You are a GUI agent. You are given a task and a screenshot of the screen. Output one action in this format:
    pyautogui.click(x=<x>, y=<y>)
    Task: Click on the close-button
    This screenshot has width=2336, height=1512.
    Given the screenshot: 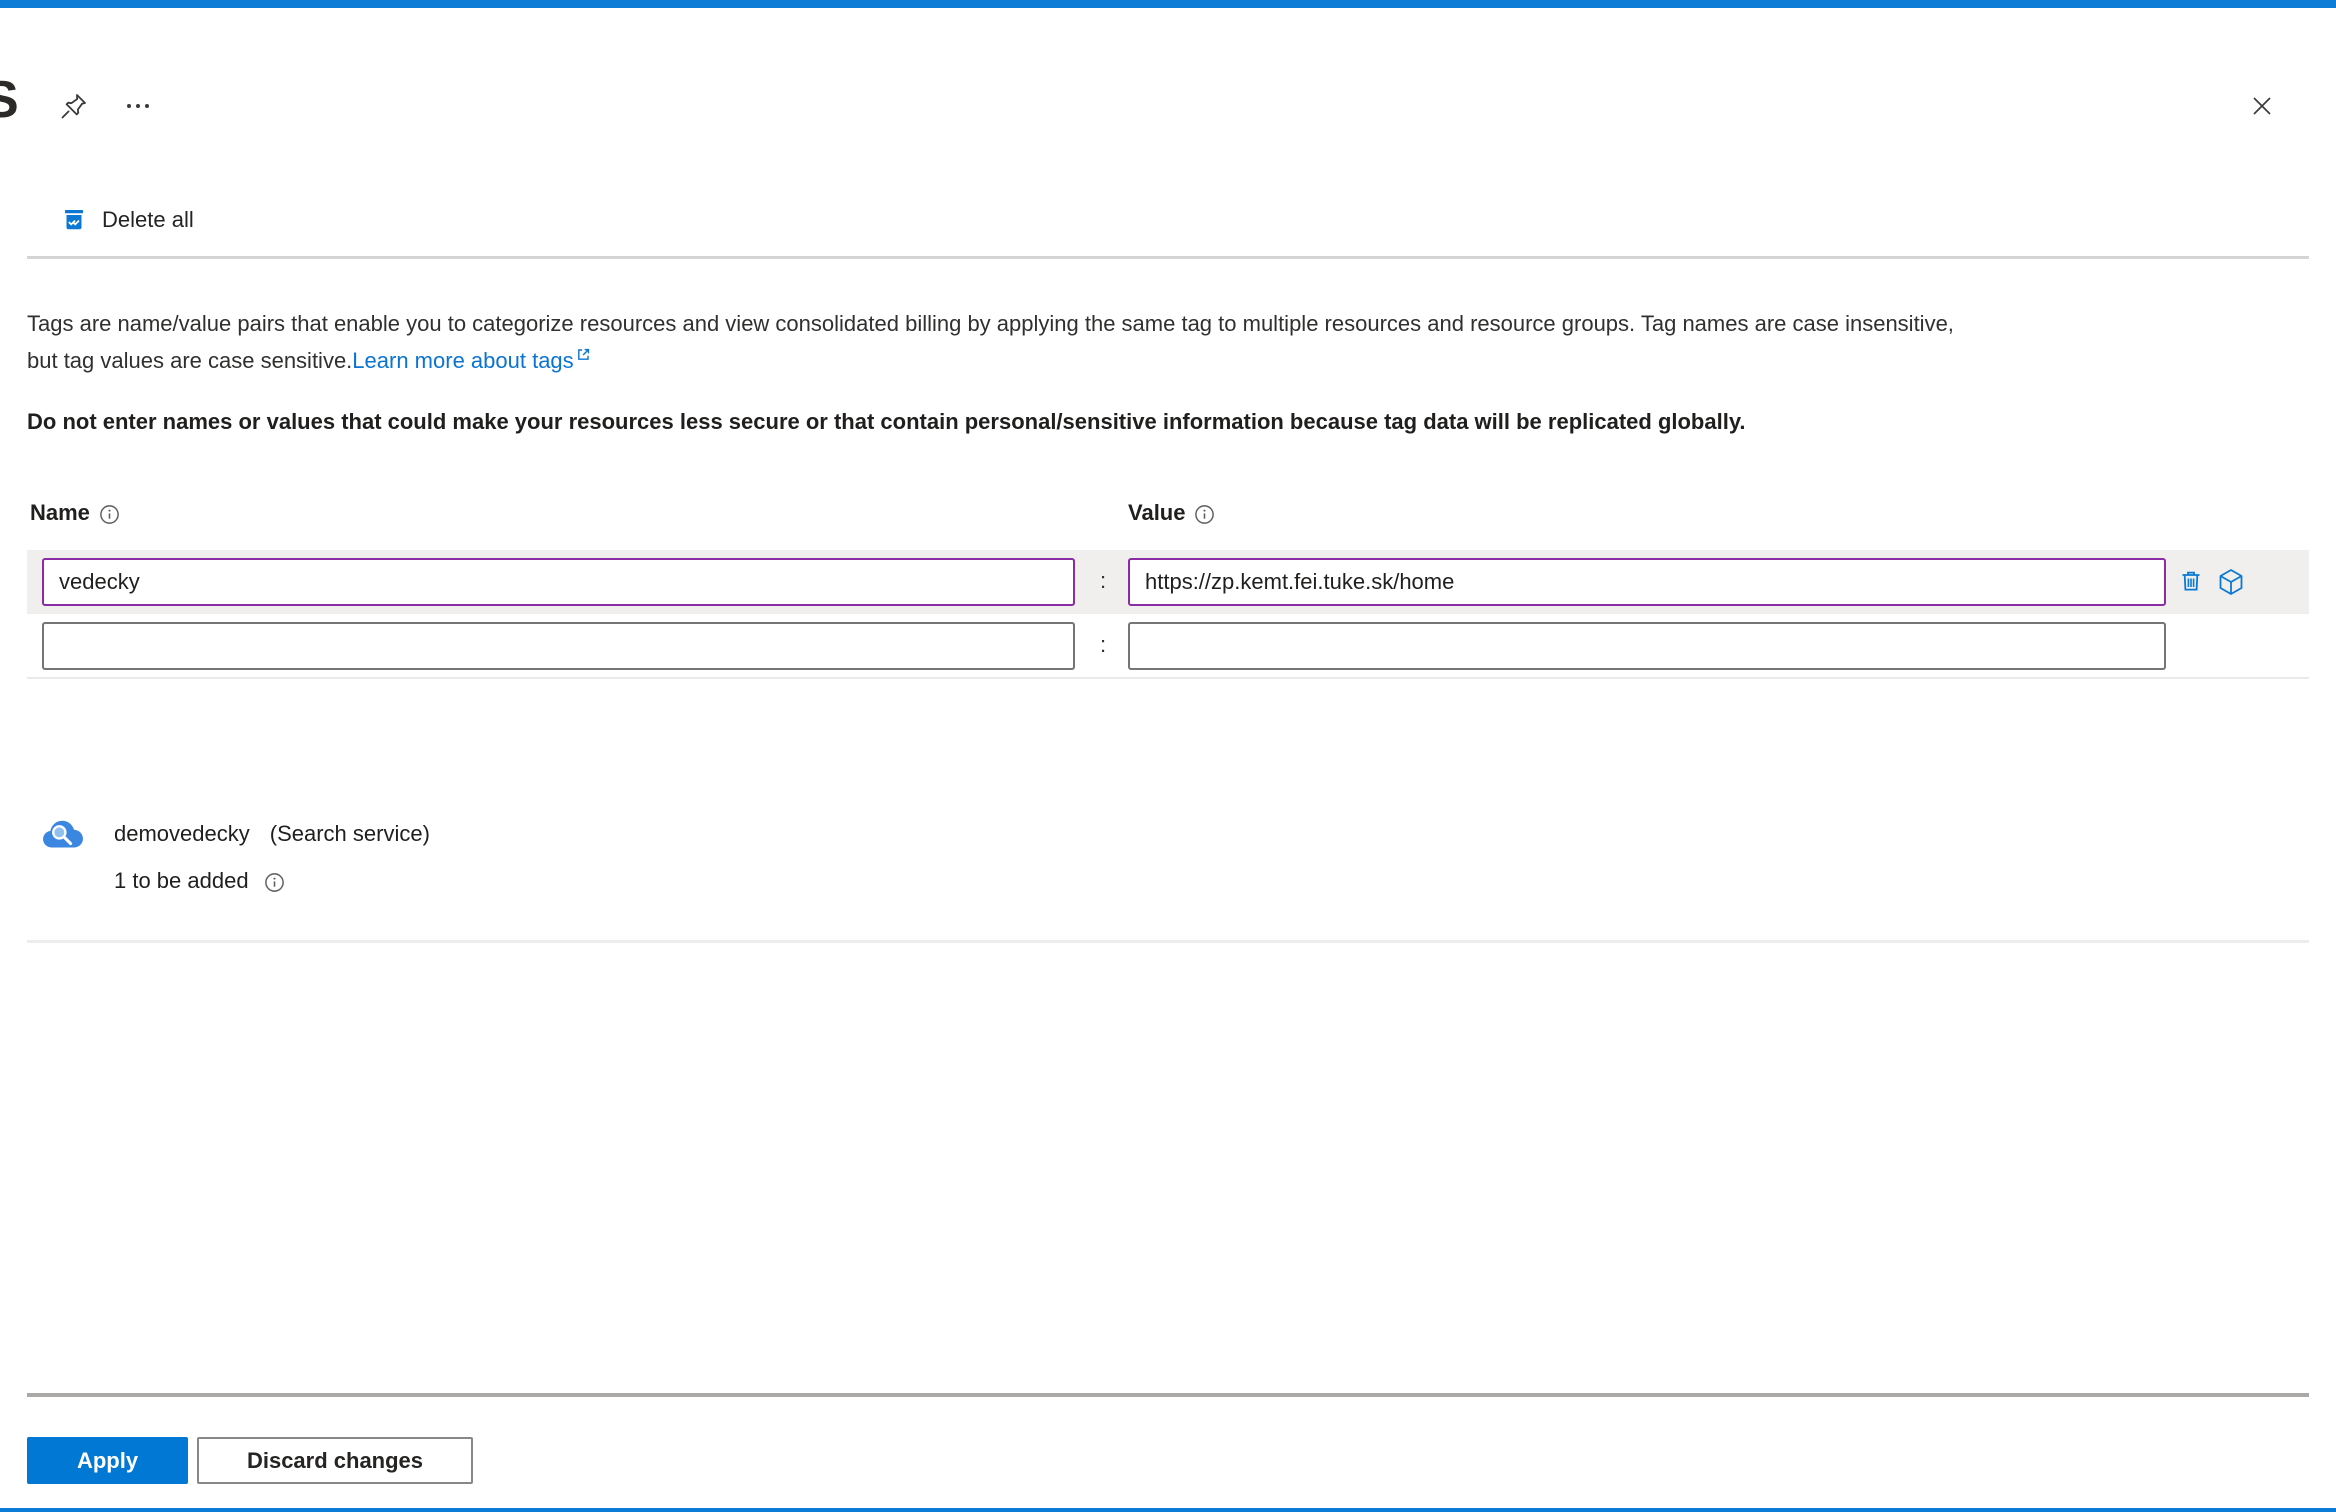 What is the action you would take?
    pyautogui.click(x=2262, y=106)
    